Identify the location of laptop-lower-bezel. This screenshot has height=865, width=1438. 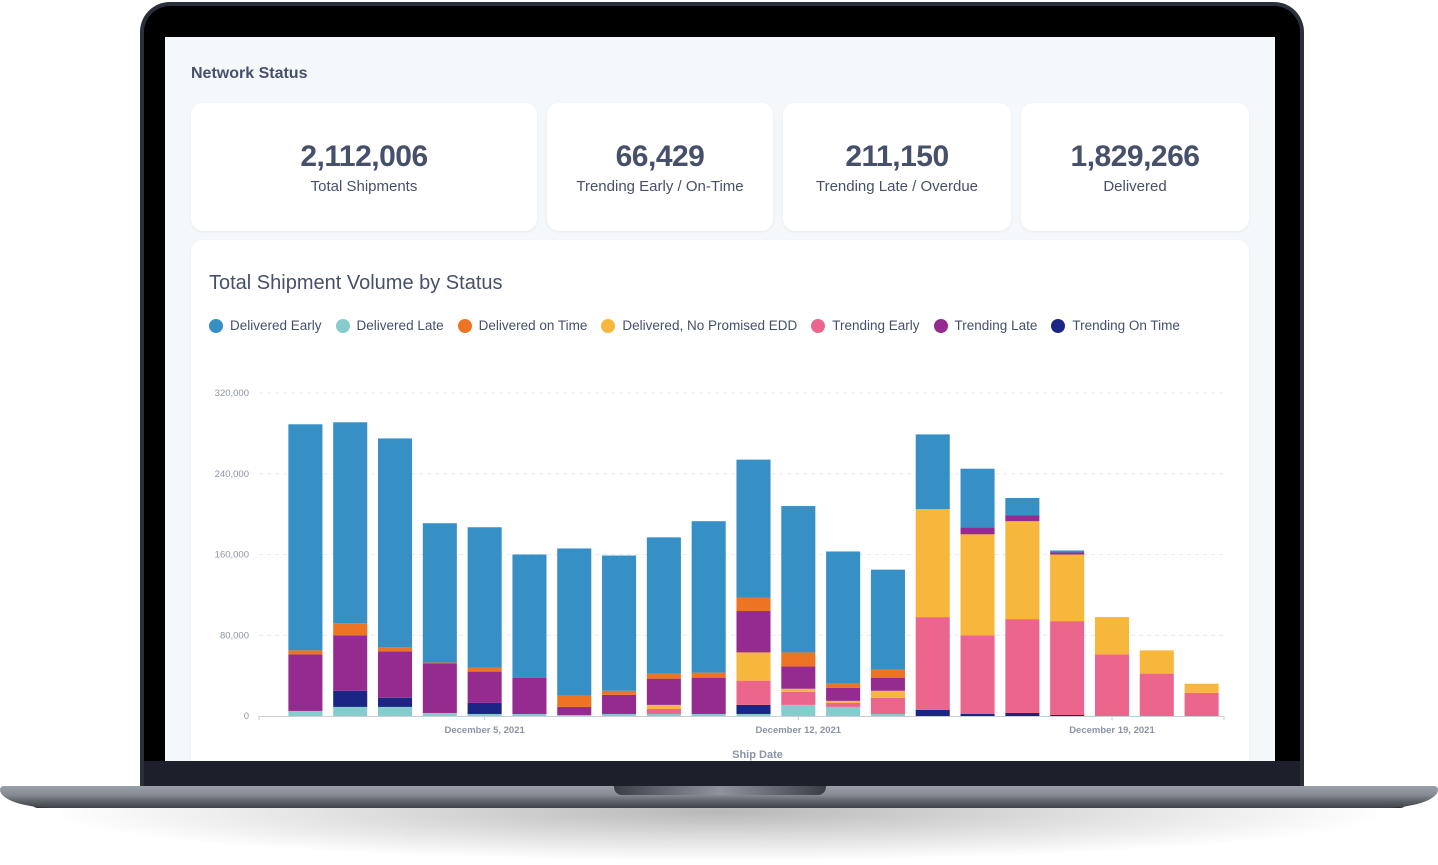
(722, 773).